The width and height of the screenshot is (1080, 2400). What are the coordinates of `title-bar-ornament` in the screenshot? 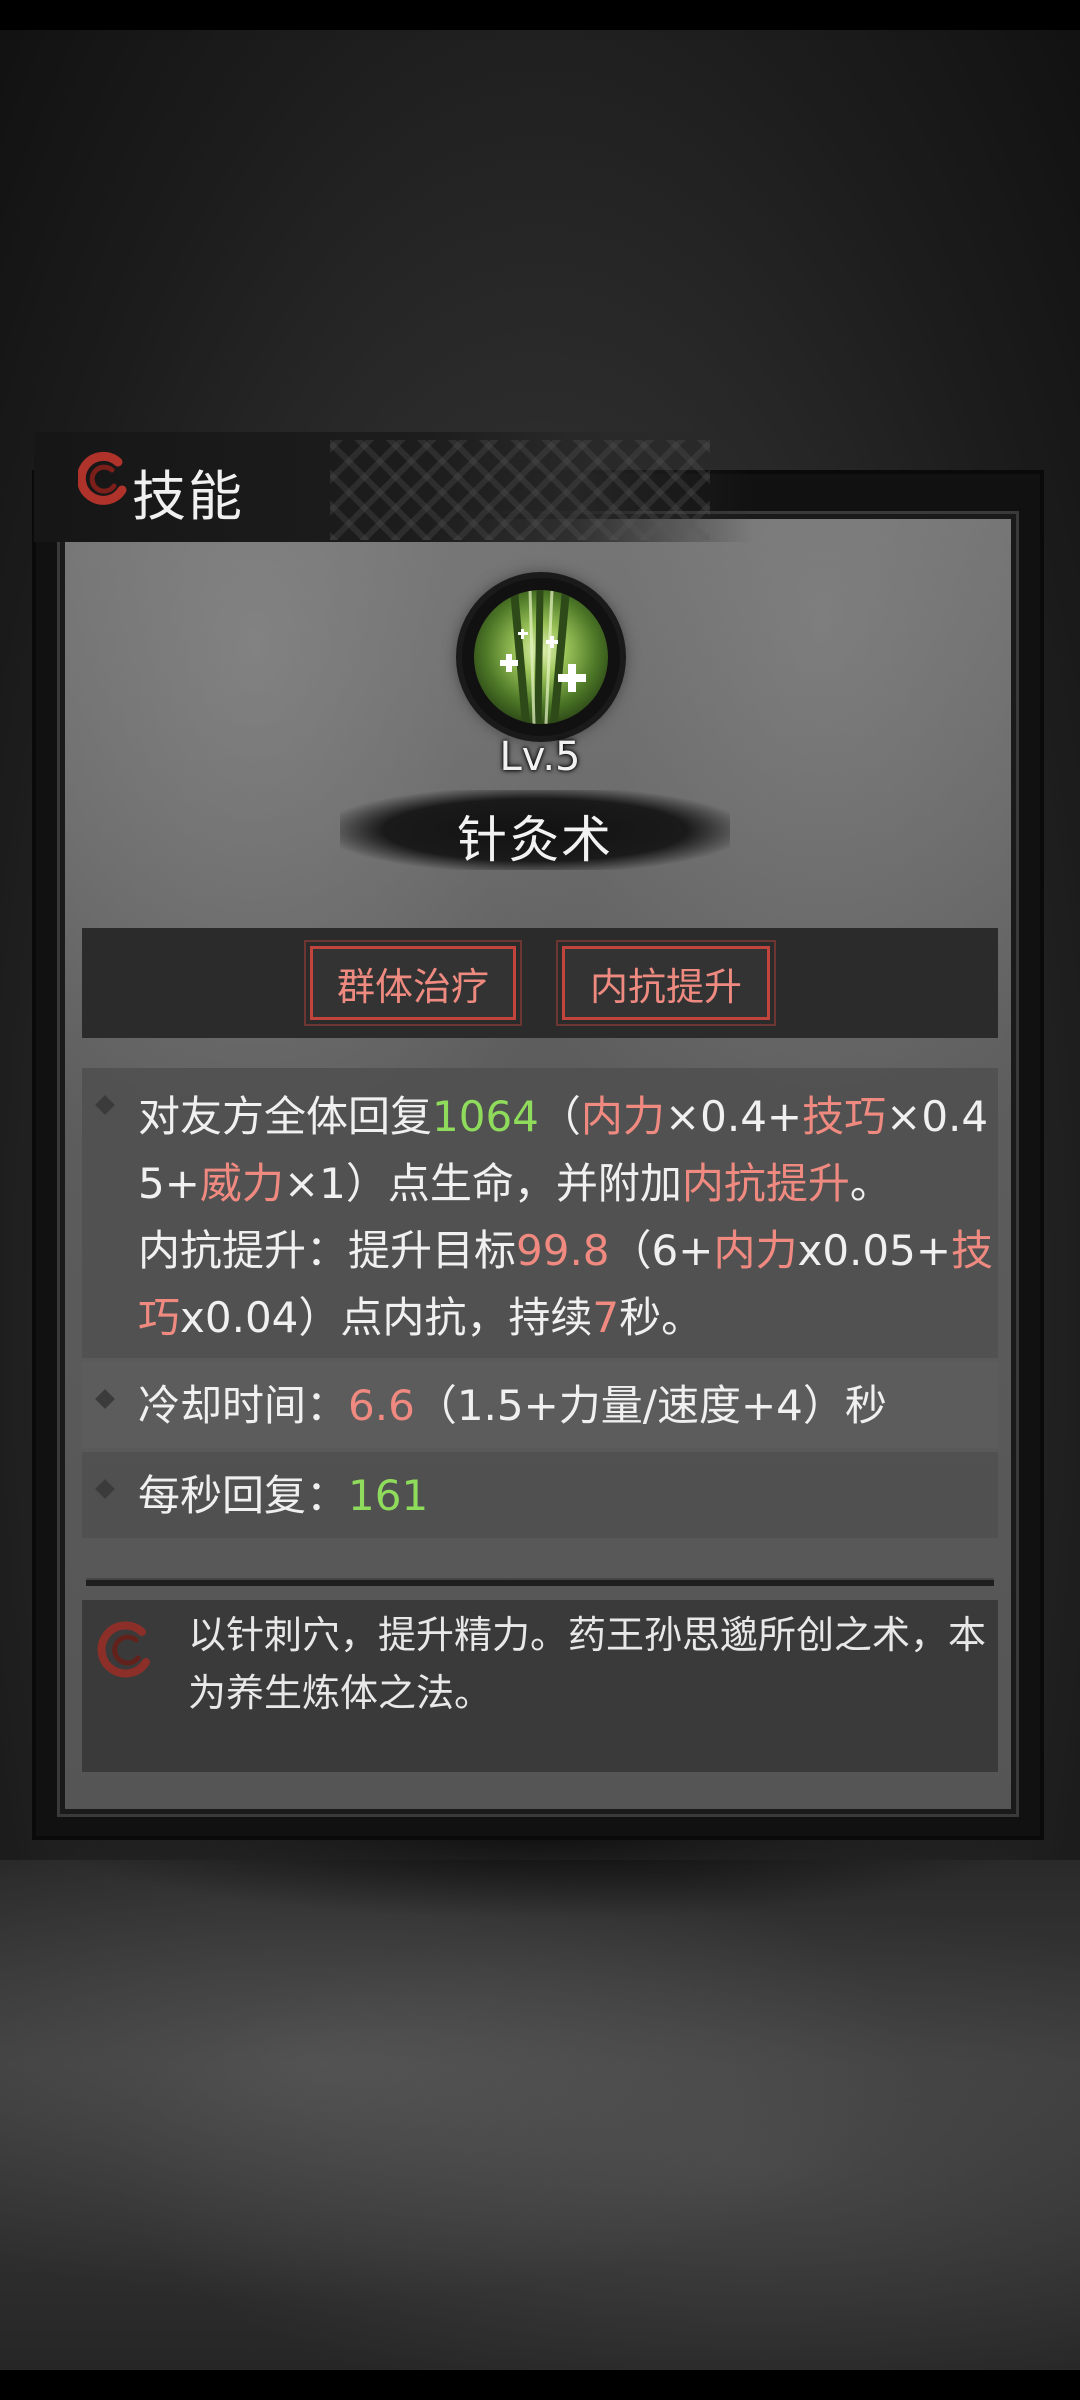 It's located at (520, 490).